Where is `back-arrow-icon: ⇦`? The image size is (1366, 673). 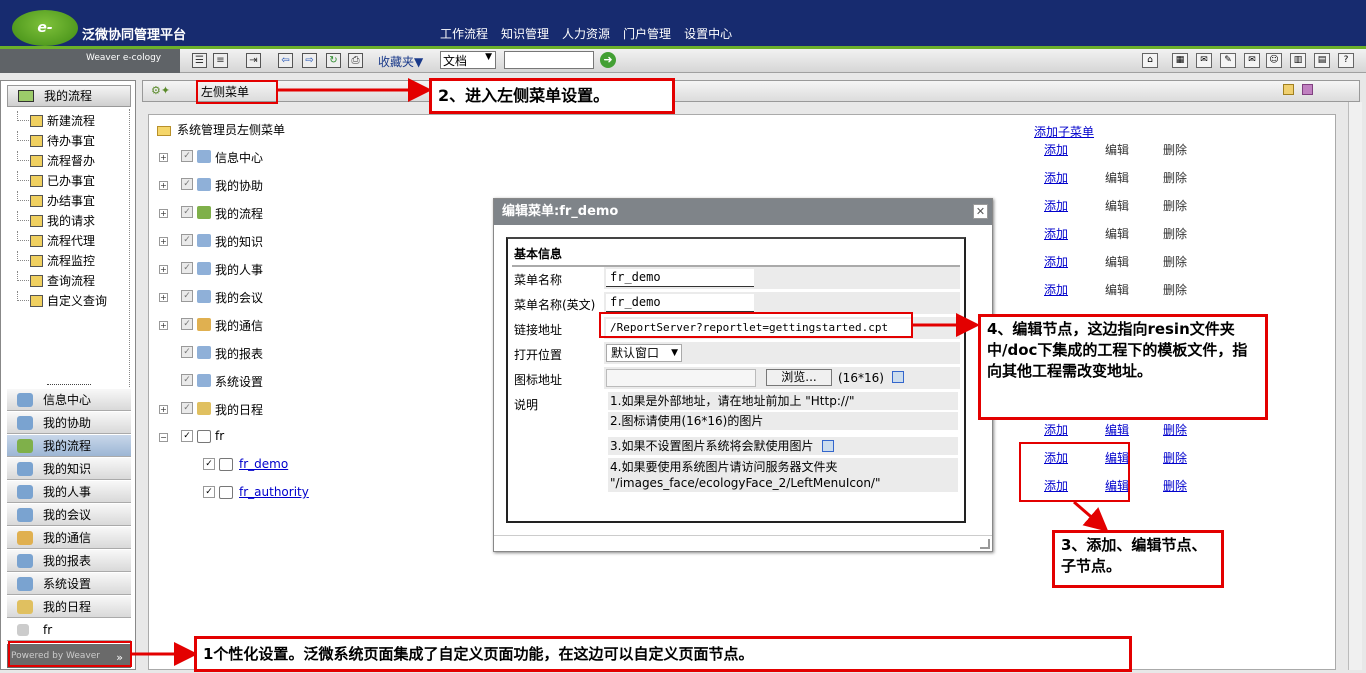 back-arrow-icon: ⇦ is located at coordinates (285, 60).